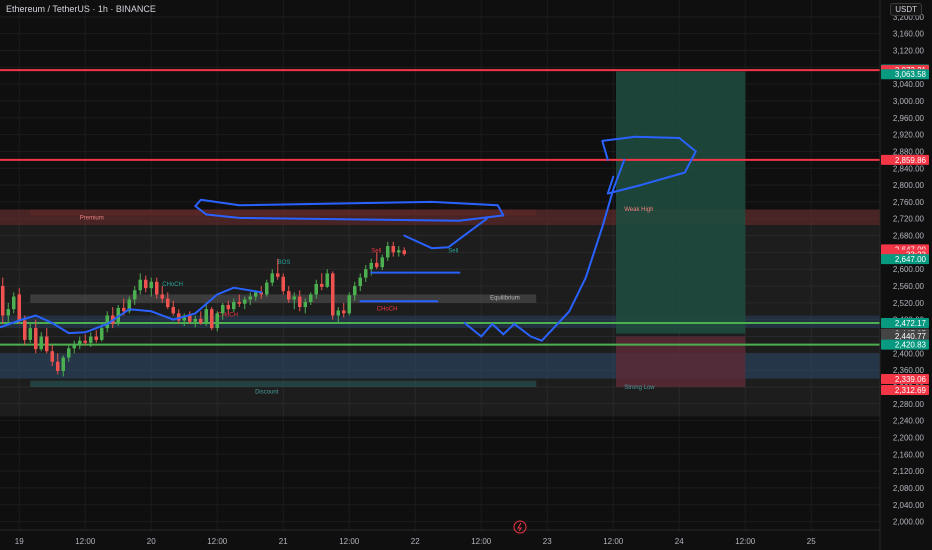  Describe the element at coordinates (681, 202) in the screenshot. I see `target-zone` at that location.